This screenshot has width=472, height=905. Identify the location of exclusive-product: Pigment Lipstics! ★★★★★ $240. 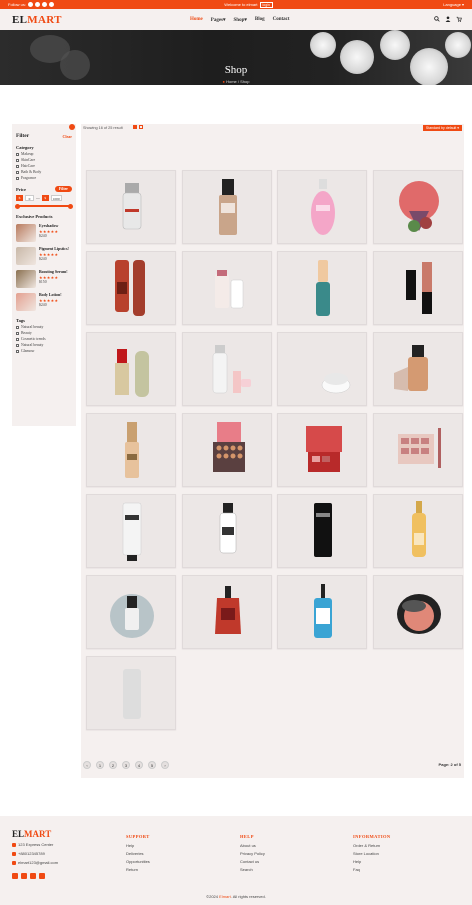
(44, 255).